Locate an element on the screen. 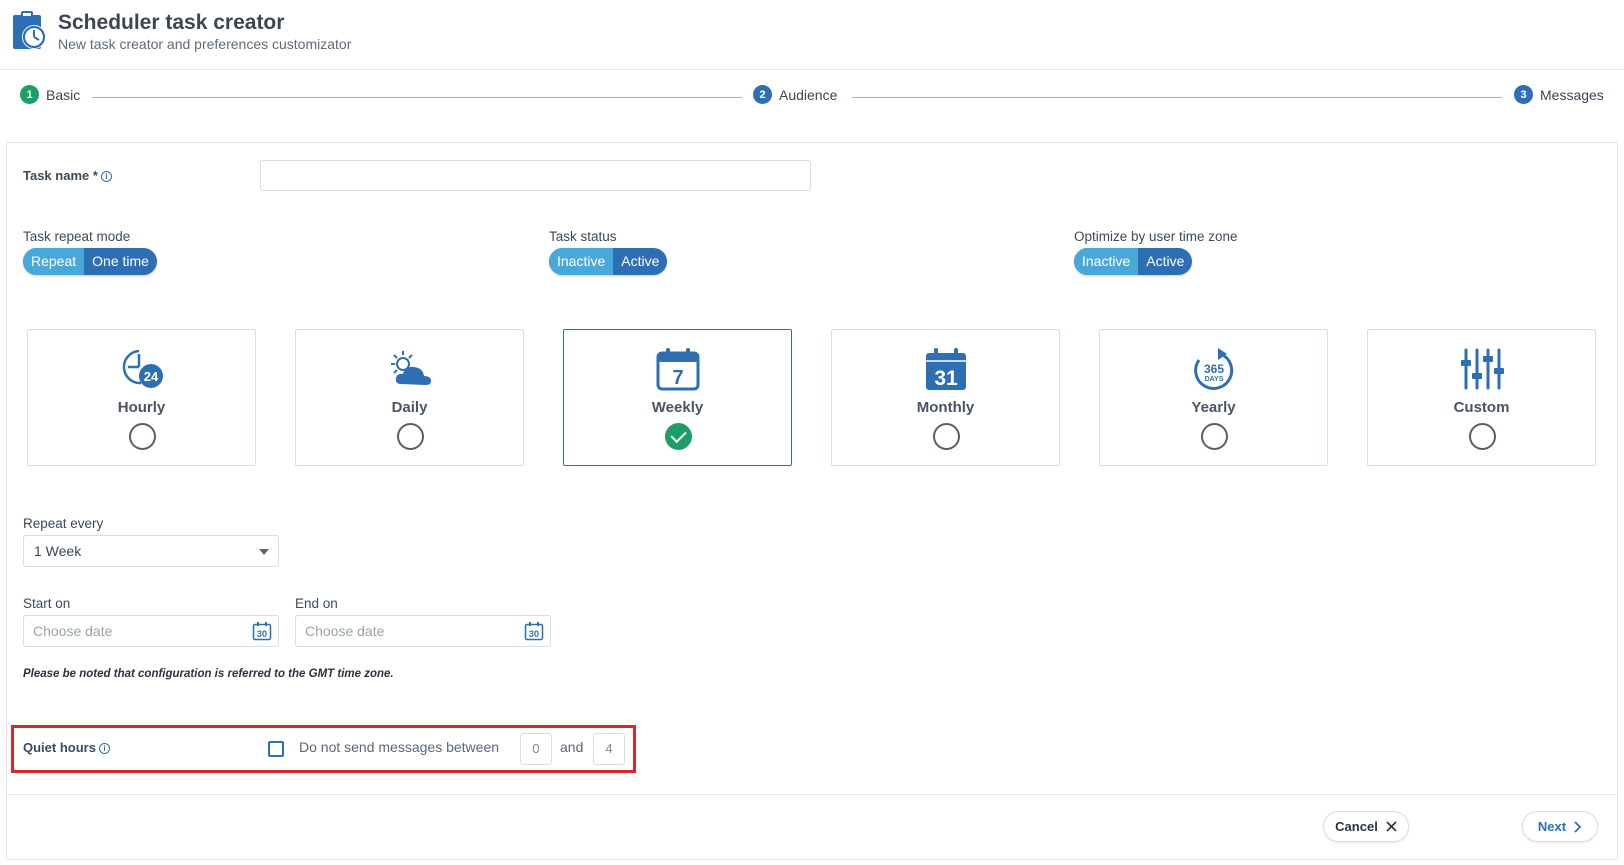 The width and height of the screenshot is (1624, 865). calendar-7-icon: 7 is located at coordinates (678, 369).